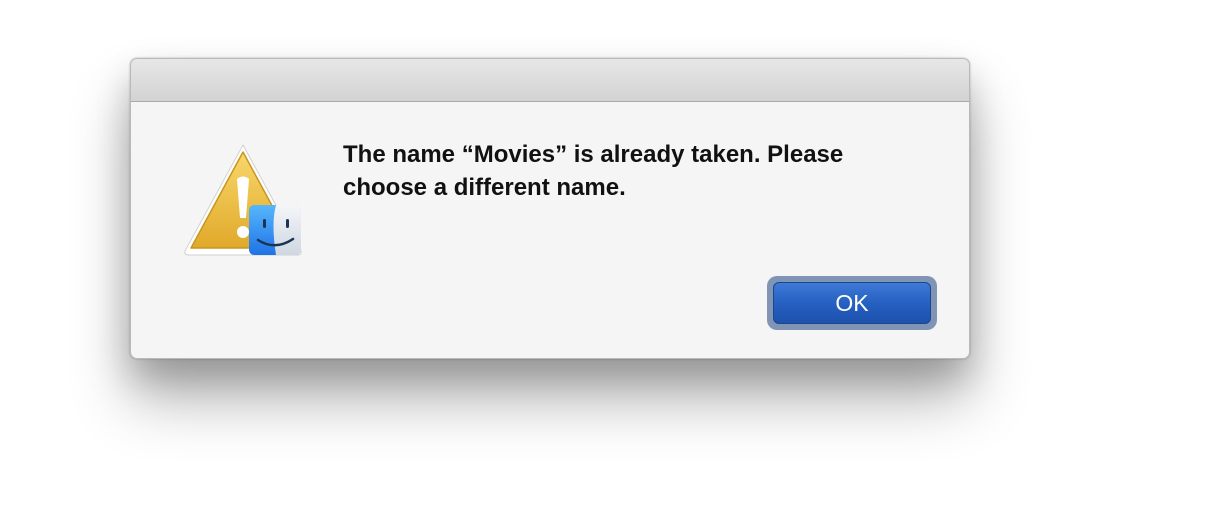 Image resolution: width=1220 pixels, height=512 pixels. Describe the element at coordinates (852, 303) in the screenshot. I see `ok-button: OK` at that location.